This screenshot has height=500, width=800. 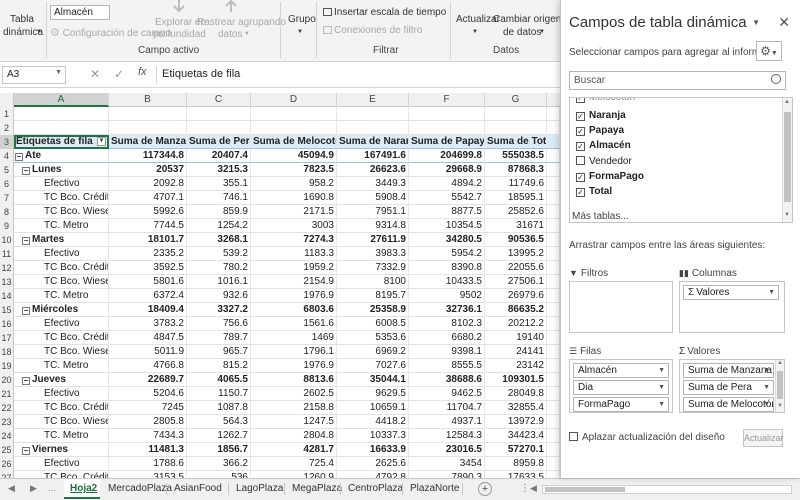 What do you see at coordinates (516, 310) in the screenshot?
I see `cell-total: 86635.2` at bounding box center [516, 310].